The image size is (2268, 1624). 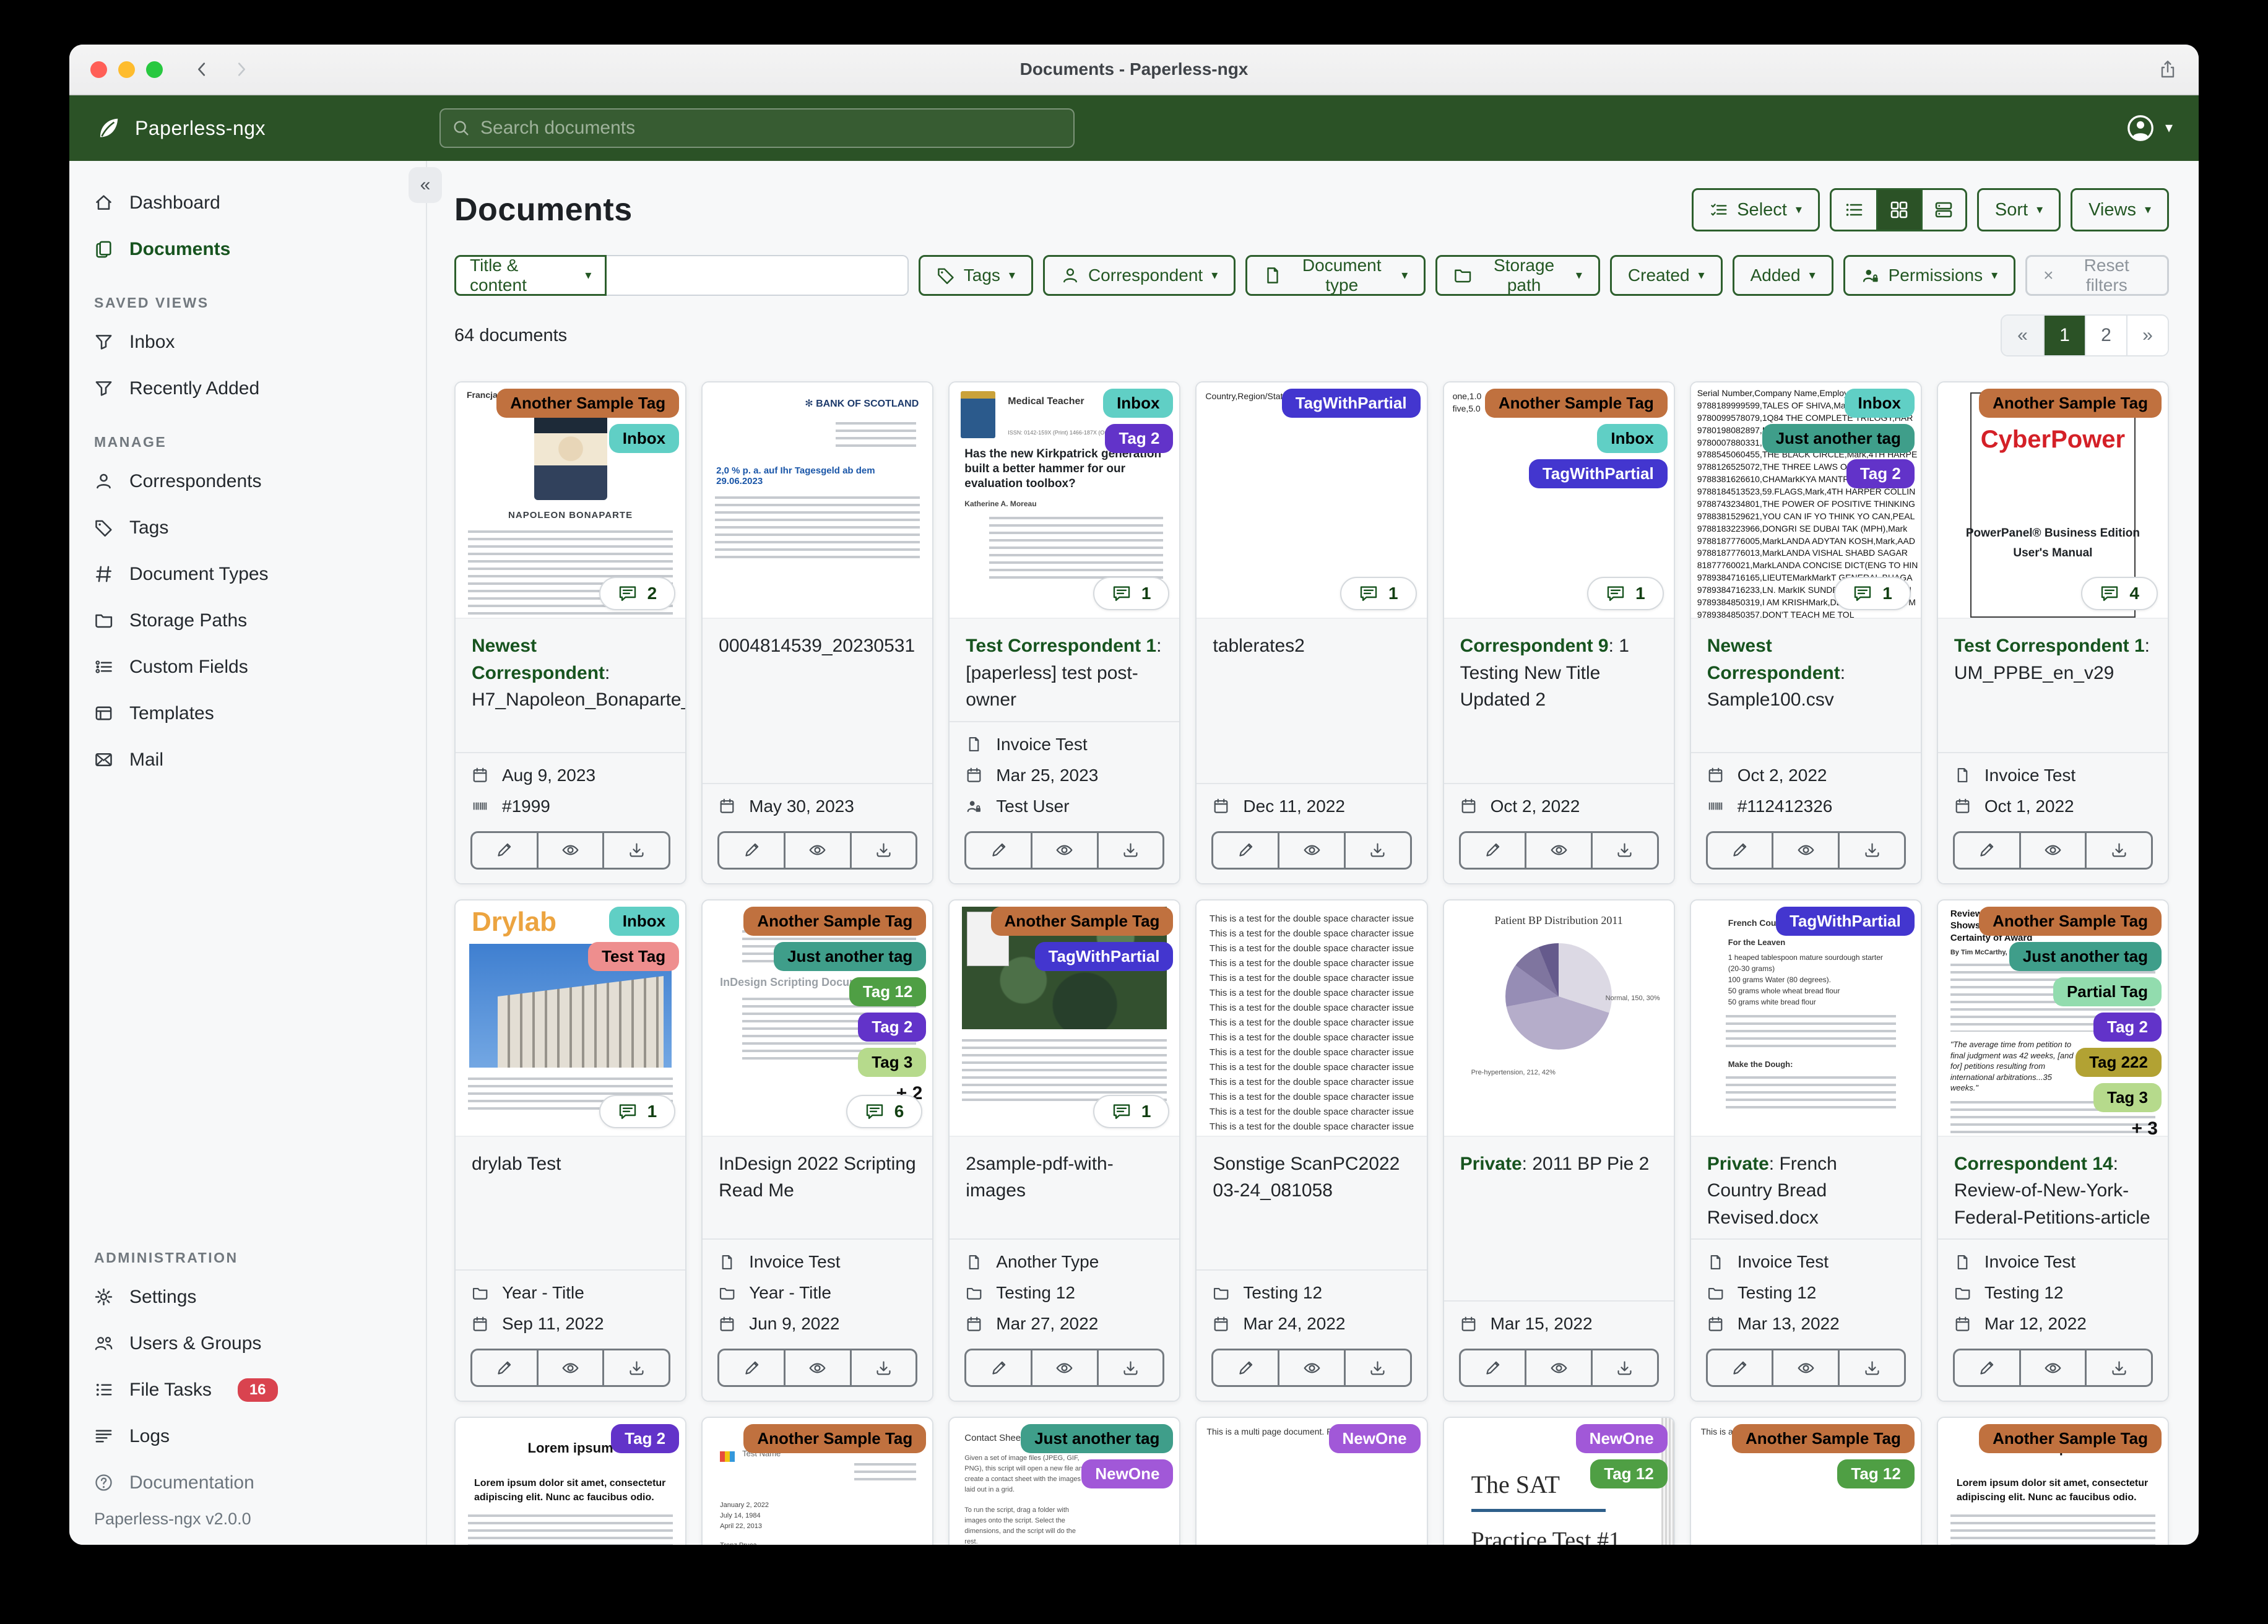 I want to click on search-input, so click(x=757, y=128).